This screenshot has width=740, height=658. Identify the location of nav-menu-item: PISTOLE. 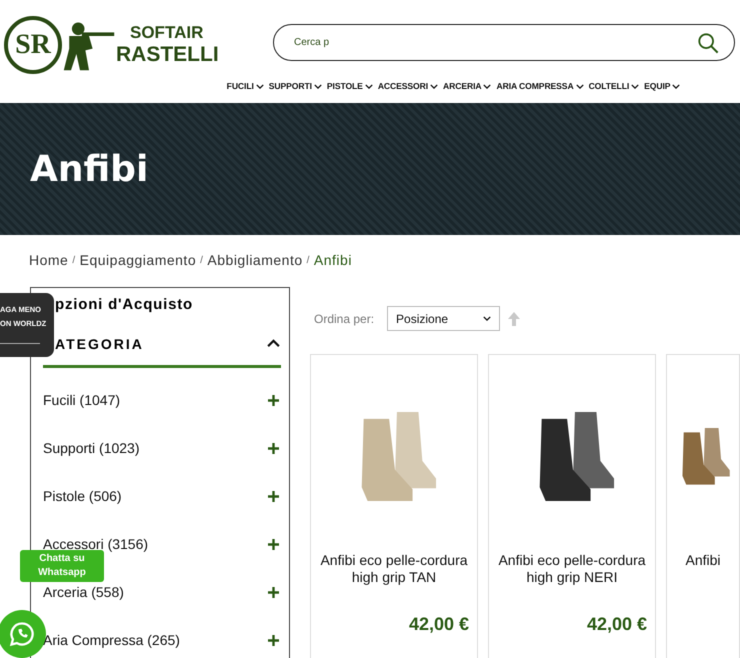
(349, 86).